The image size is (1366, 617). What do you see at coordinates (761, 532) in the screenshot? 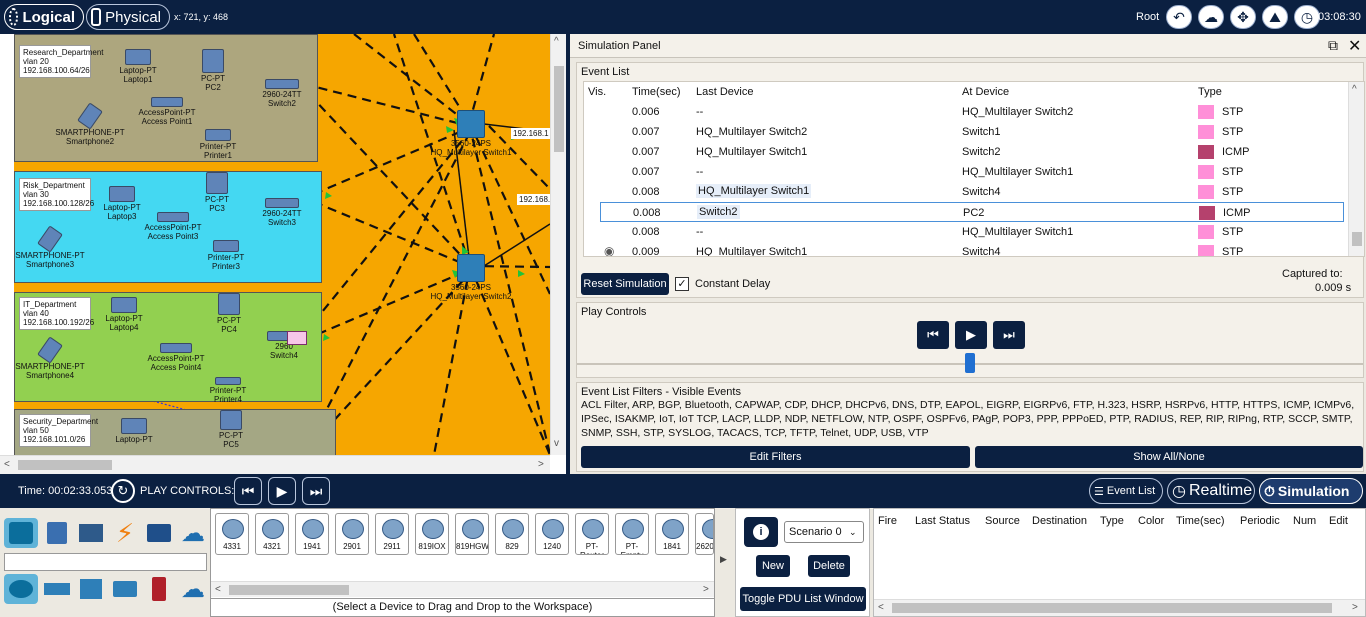
I see `info-icon: i` at bounding box center [761, 532].